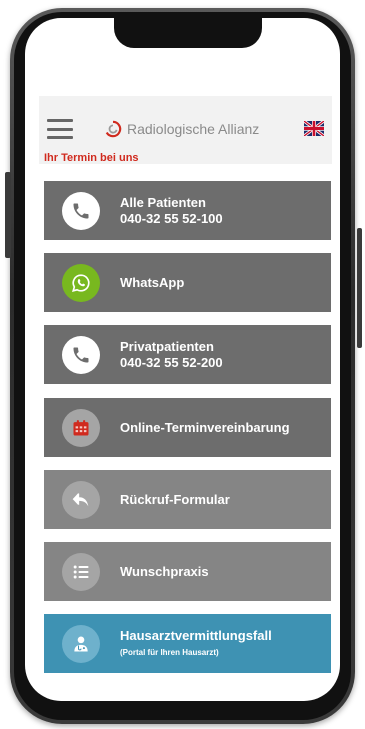 This screenshot has width=365, height=729. Describe the element at coordinates (205, 427) in the screenshot. I see `button-label: Online-Terminvereinbarung` at that location.